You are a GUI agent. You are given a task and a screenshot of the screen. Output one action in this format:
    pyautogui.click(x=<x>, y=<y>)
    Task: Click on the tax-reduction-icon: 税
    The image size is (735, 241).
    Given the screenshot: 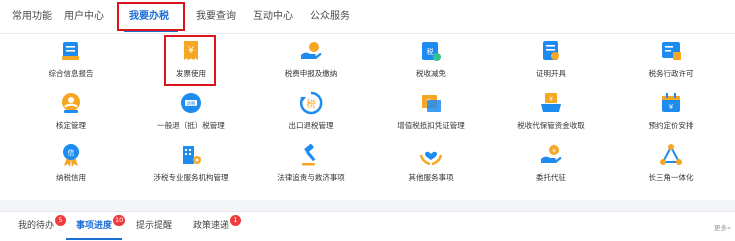 What is the action you would take?
    pyautogui.click(x=431, y=51)
    